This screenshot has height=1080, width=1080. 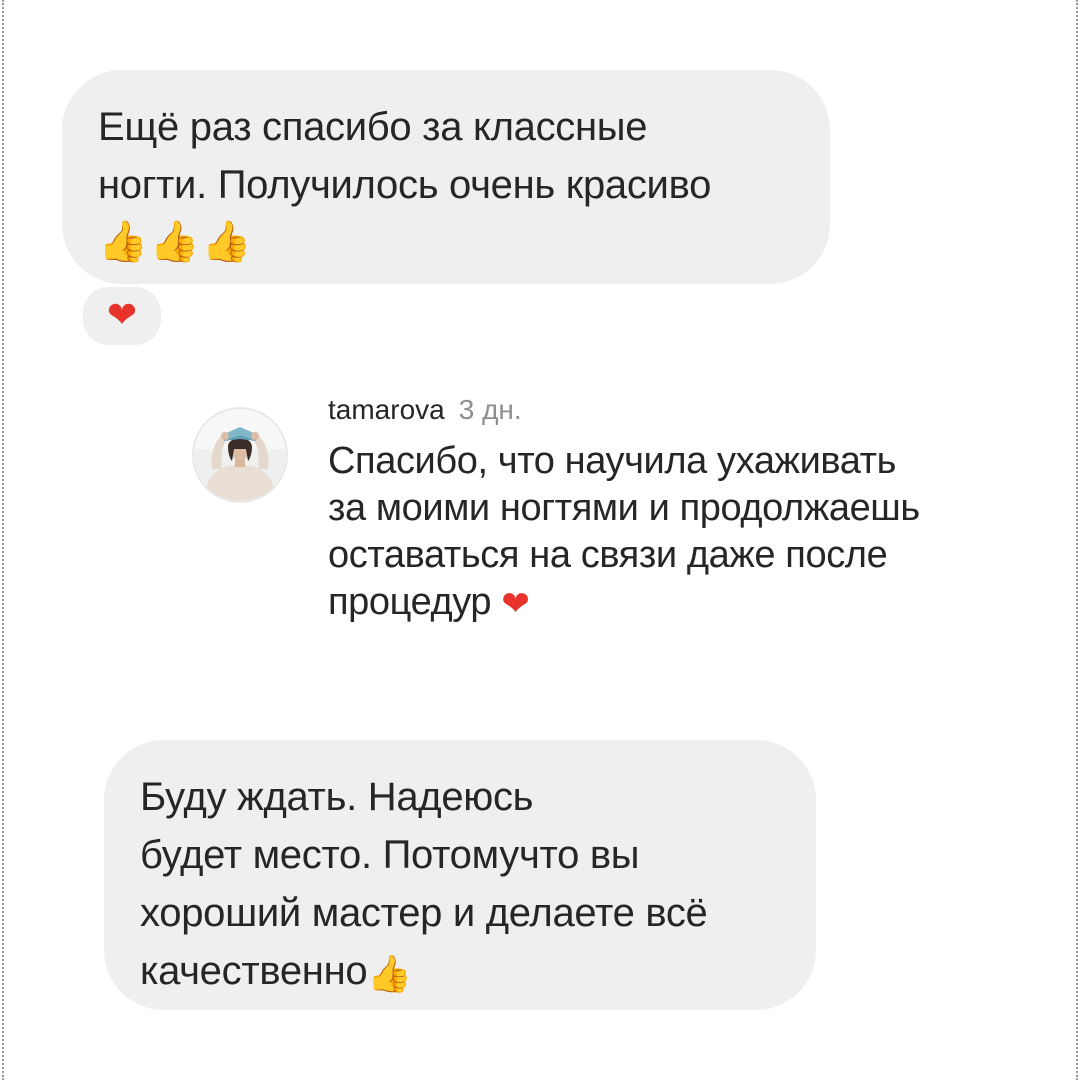 What do you see at coordinates (449, 242) in the screenshot?
I see `thumbs-row: 👍👍👍` at bounding box center [449, 242].